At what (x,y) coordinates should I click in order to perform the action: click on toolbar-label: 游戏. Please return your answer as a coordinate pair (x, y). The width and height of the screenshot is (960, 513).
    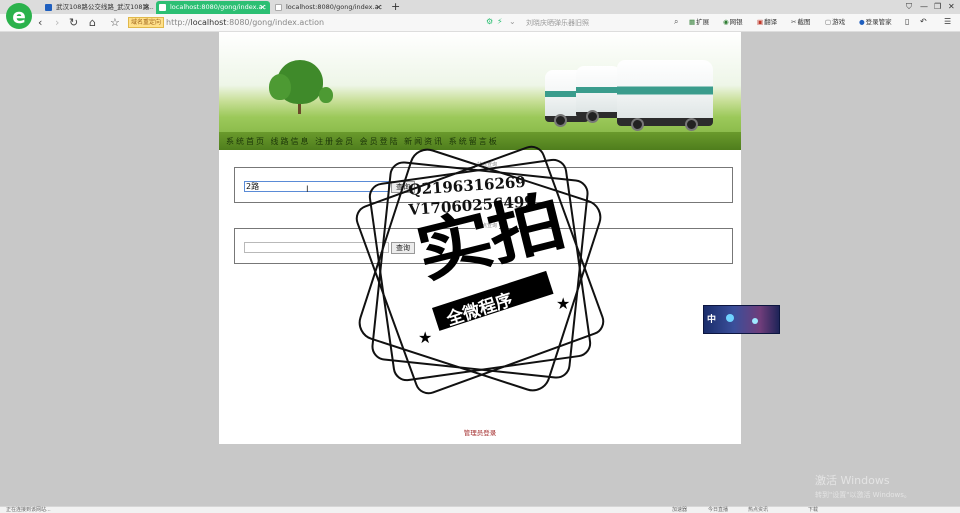
    Looking at the image, I should click on (839, 22).